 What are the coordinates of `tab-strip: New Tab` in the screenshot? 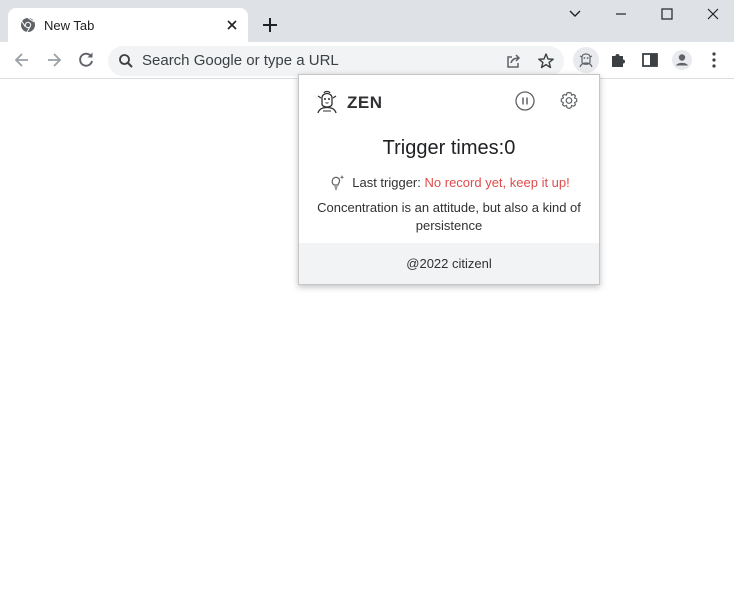 It's located at (367, 21).